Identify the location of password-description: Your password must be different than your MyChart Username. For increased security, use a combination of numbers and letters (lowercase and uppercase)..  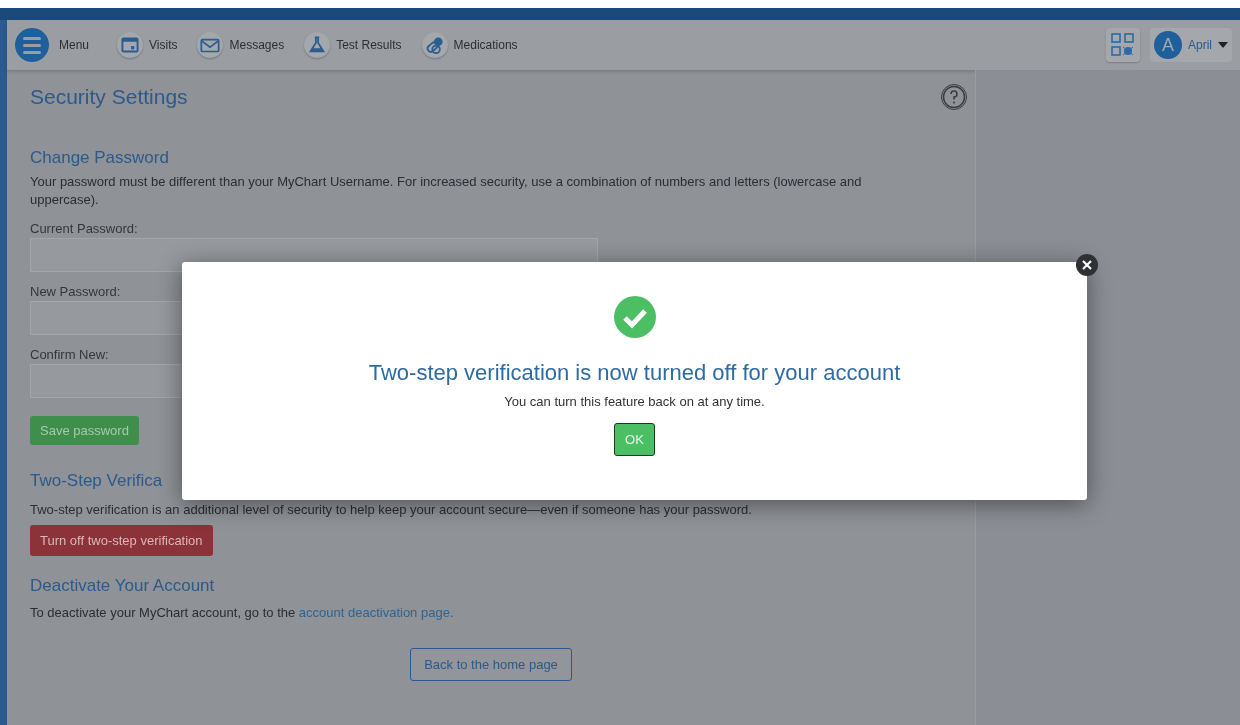
(446, 191).